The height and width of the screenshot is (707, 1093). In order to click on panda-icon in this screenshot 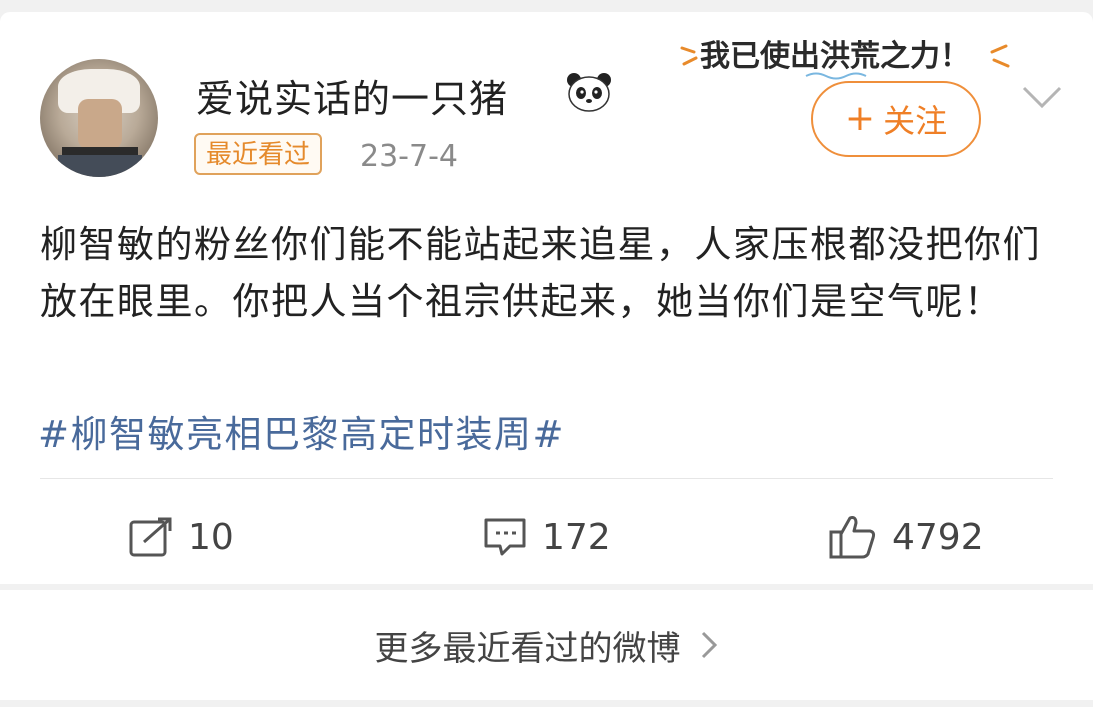, I will do `click(589, 92)`.